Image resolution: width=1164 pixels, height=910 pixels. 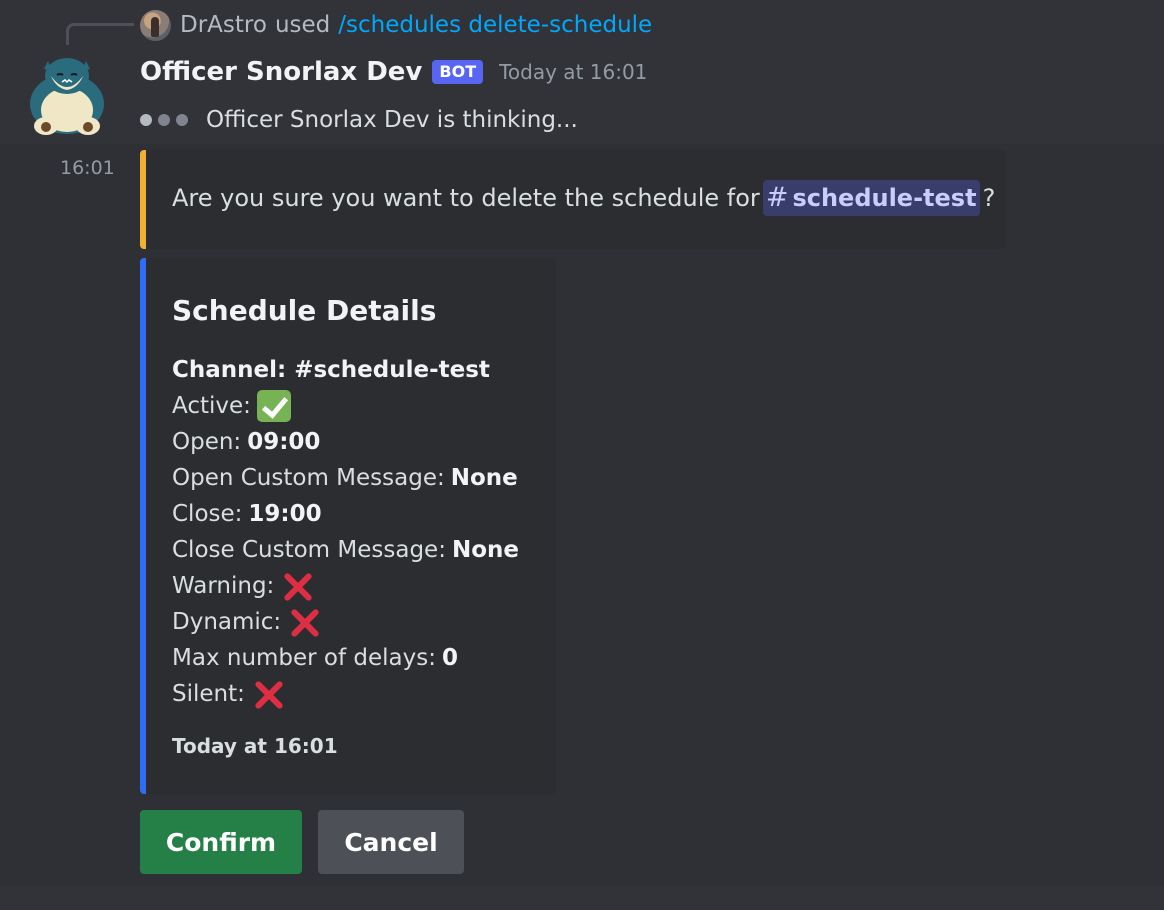 What do you see at coordinates (345, 622) in the screenshot?
I see `field-dynamic: Dynamic:` at bounding box center [345, 622].